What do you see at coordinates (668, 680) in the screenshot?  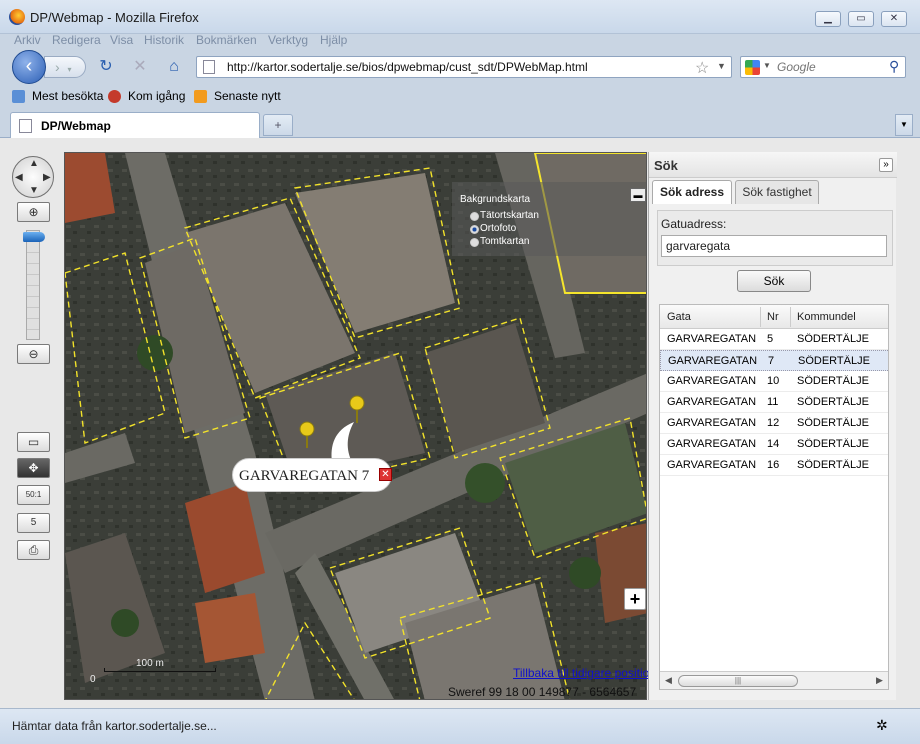 I see `scroll-left-icon: ◀` at bounding box center [668, 680].